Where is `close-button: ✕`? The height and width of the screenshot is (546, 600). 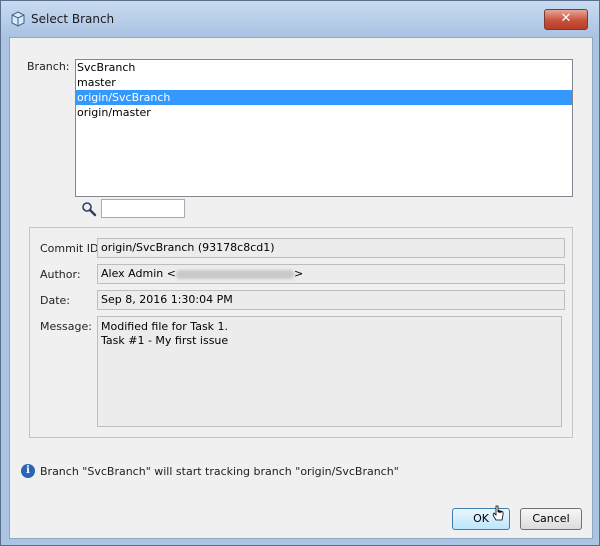
close-button: ✕ is located at coordinates (566, 19).